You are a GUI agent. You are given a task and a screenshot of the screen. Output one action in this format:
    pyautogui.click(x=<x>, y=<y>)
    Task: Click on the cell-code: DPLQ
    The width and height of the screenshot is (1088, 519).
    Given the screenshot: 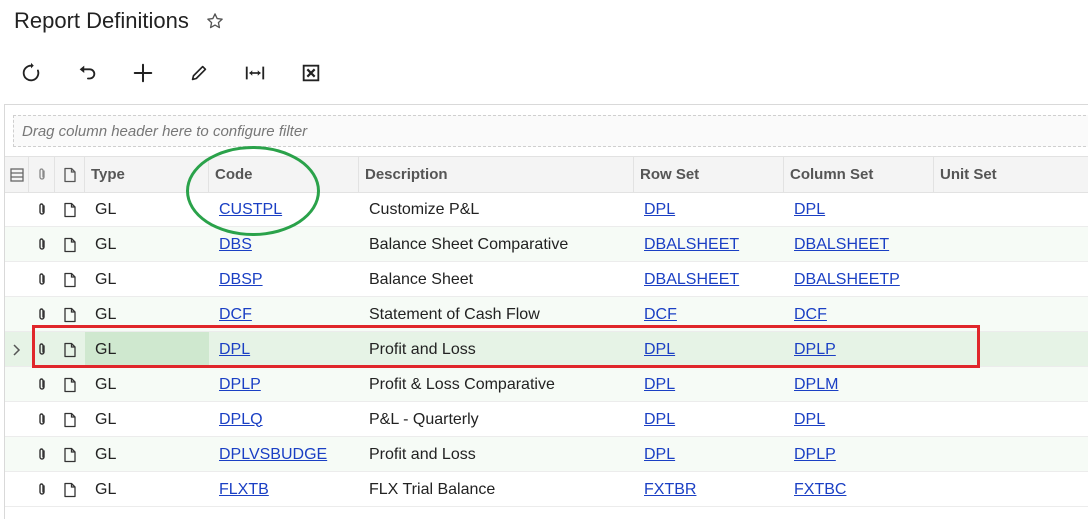 What is the action you would take?
    pyautogui.click(x=284, y=419)
    